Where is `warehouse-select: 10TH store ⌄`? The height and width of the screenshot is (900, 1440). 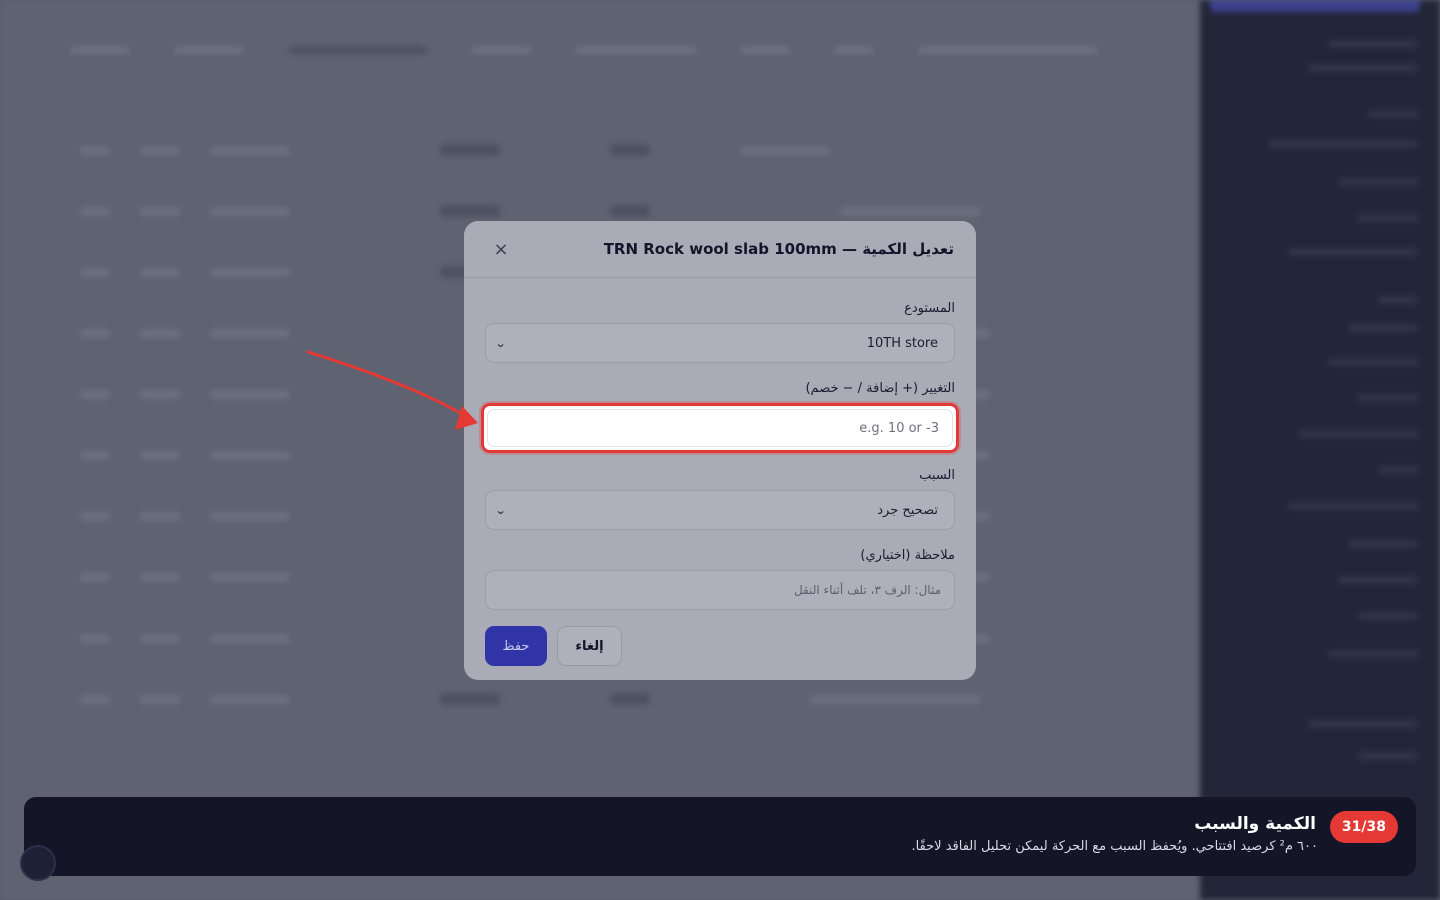 warehouse-select: 10TH store ⌄ is located at coordinates (720, 343).